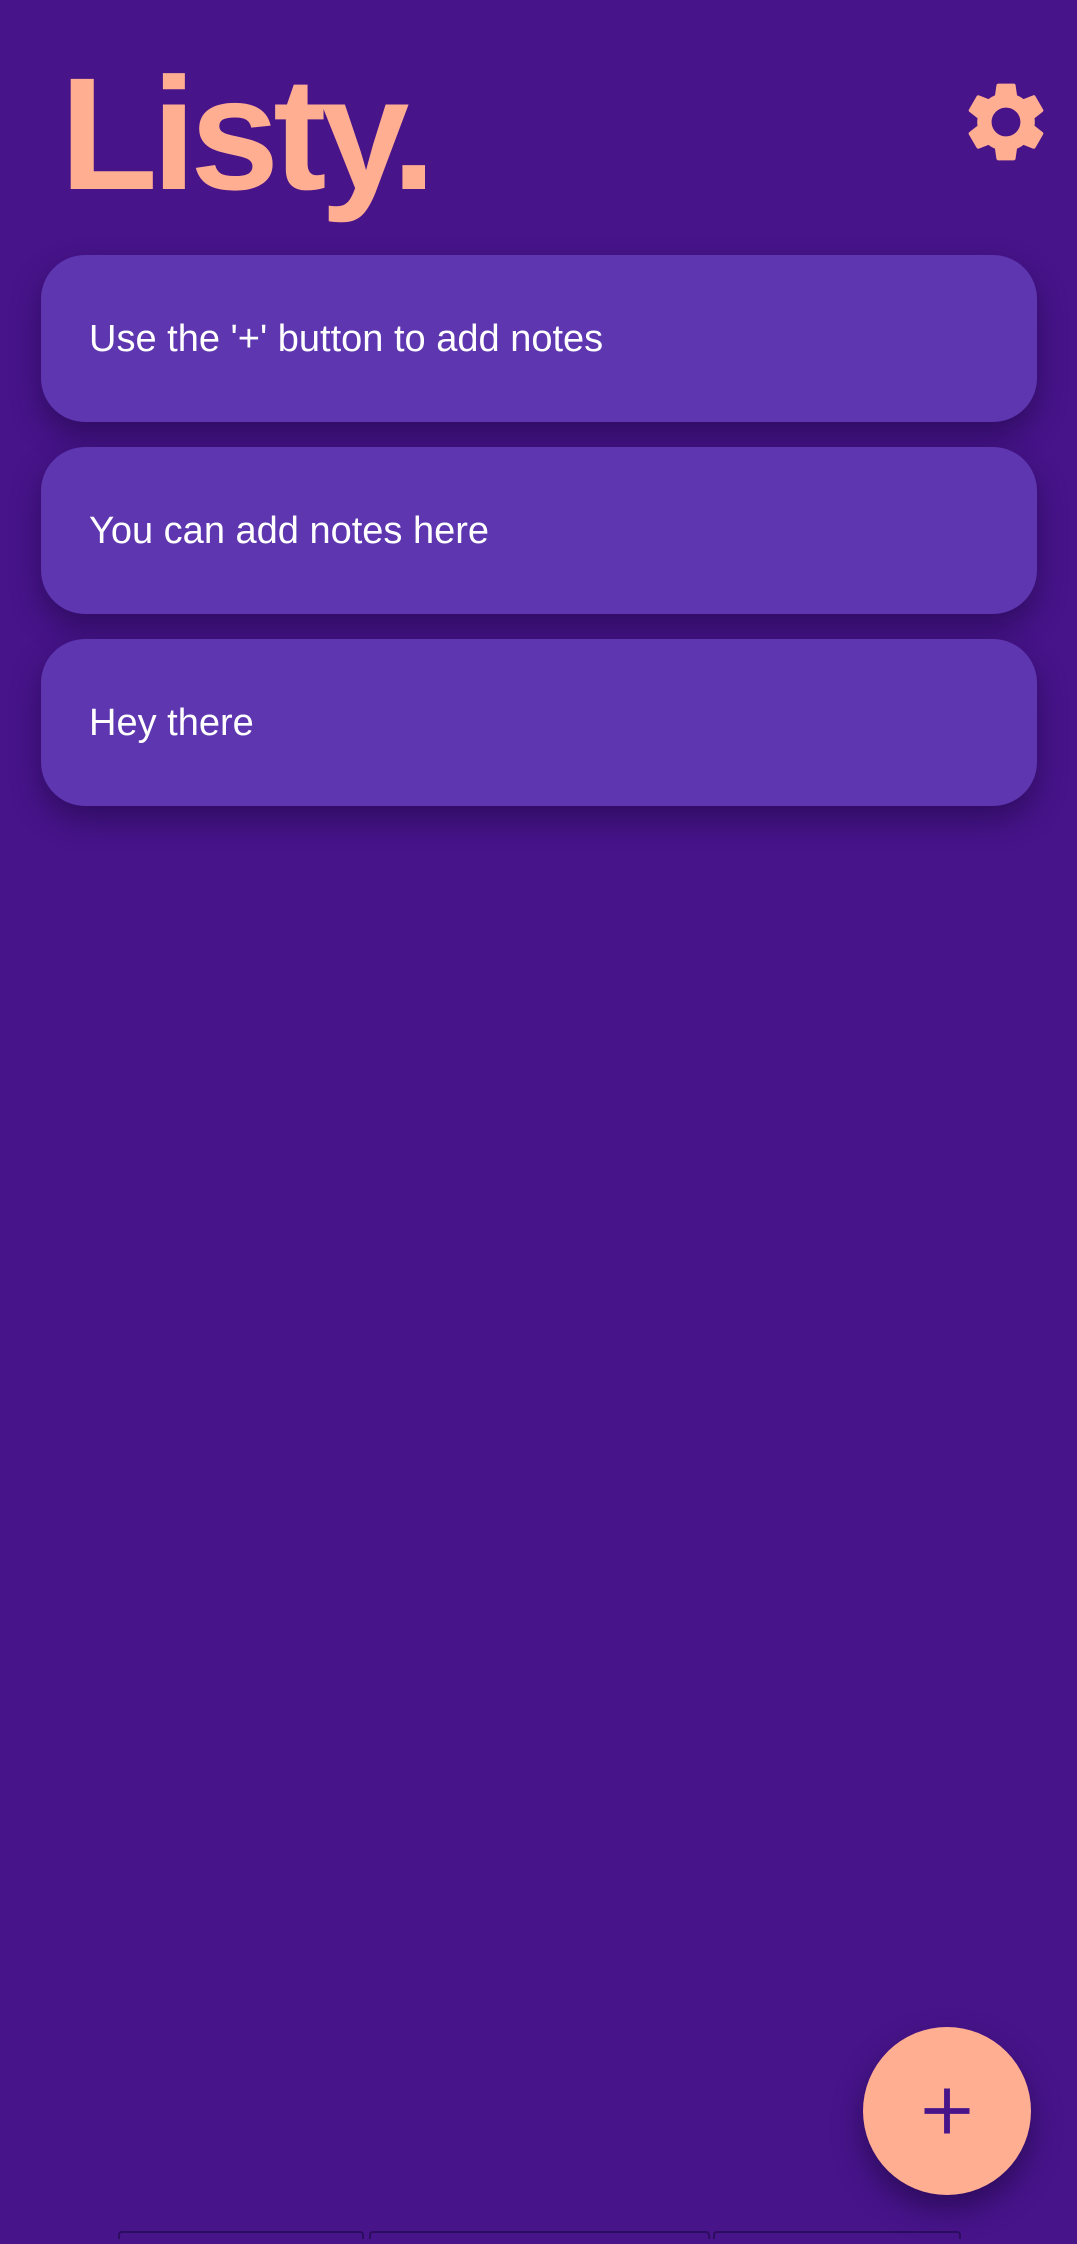 This screenshot has width=1077, height=2244. Describe the element at coordinates (289, 530) in the screenshot. I see `note-text: You can add notes here` at that location.